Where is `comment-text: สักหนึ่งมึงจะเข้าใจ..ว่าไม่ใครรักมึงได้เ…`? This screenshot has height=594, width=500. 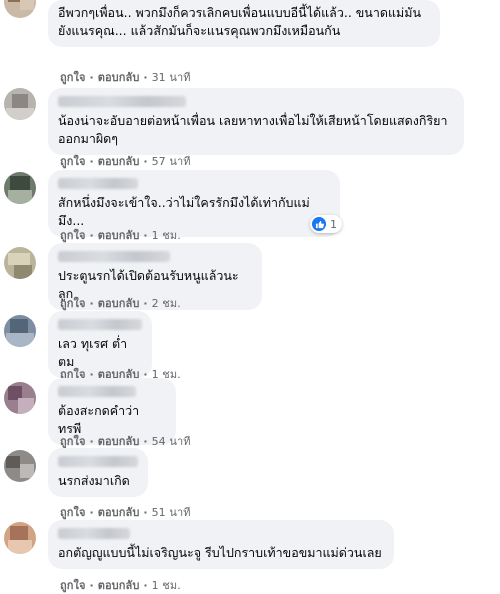 comment-text: สักหนึ่งมึงจะเข้าใจ..ว่าไม่ใครรักมึงได้เ… is located at coordinates (184, 211).